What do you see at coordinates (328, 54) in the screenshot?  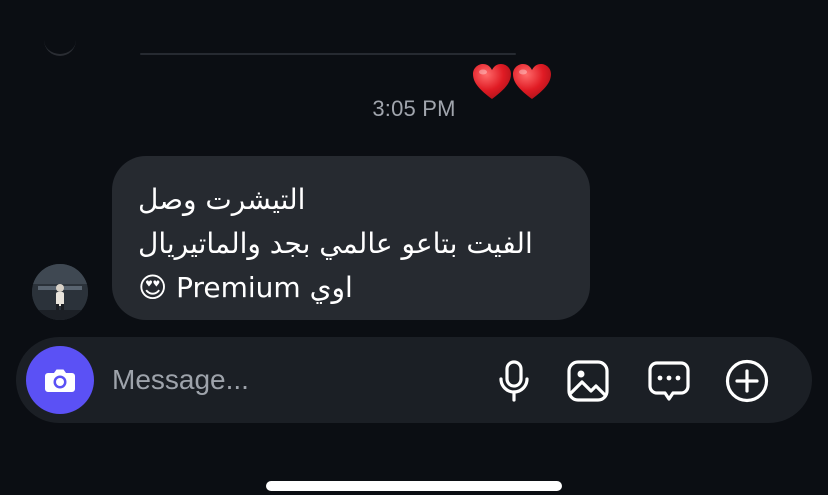 I see `previous-message-edge` at bounding box center [328, 54].